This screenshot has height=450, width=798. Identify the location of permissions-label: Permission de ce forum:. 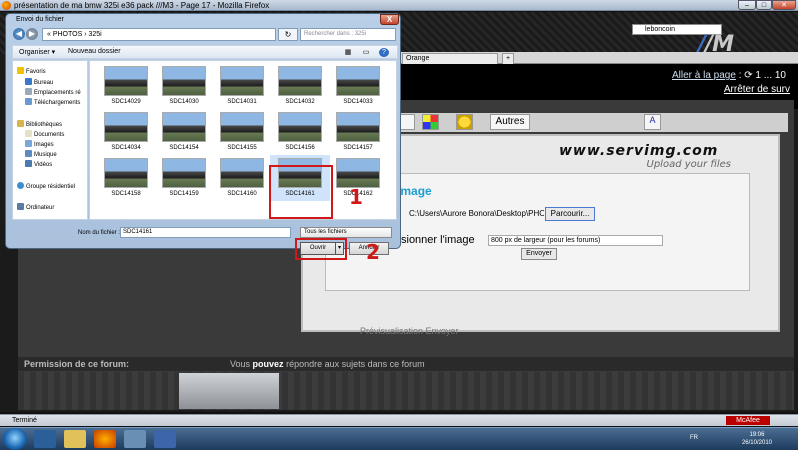
(77, 364).